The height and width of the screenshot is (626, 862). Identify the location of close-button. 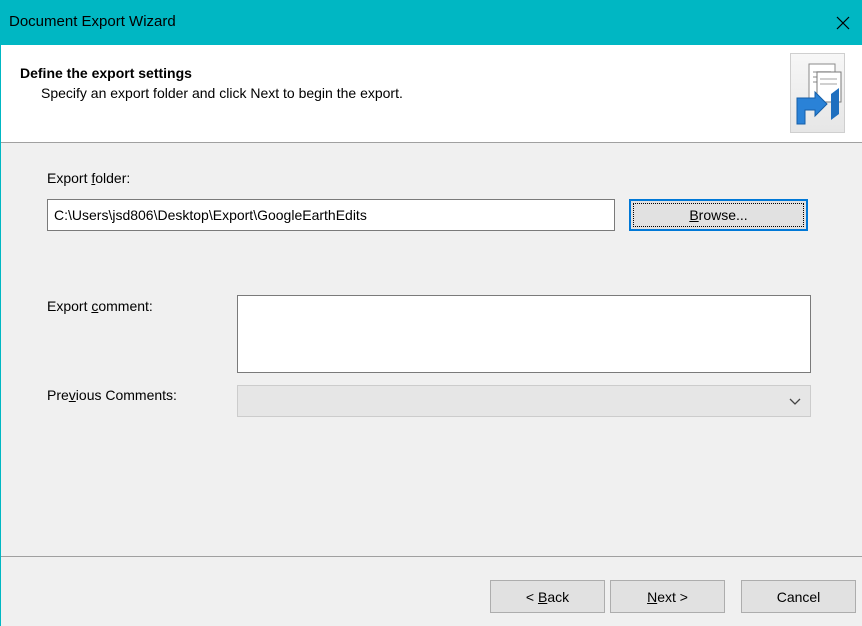
(842, 22).